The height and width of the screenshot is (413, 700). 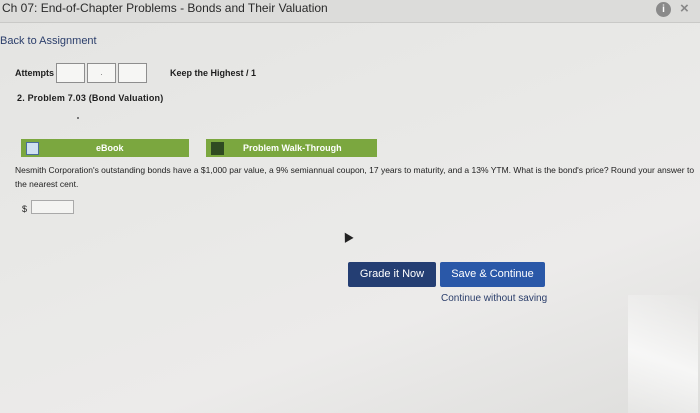 I want to click on attempts-label: Attempts, so click(x=35, y=73).